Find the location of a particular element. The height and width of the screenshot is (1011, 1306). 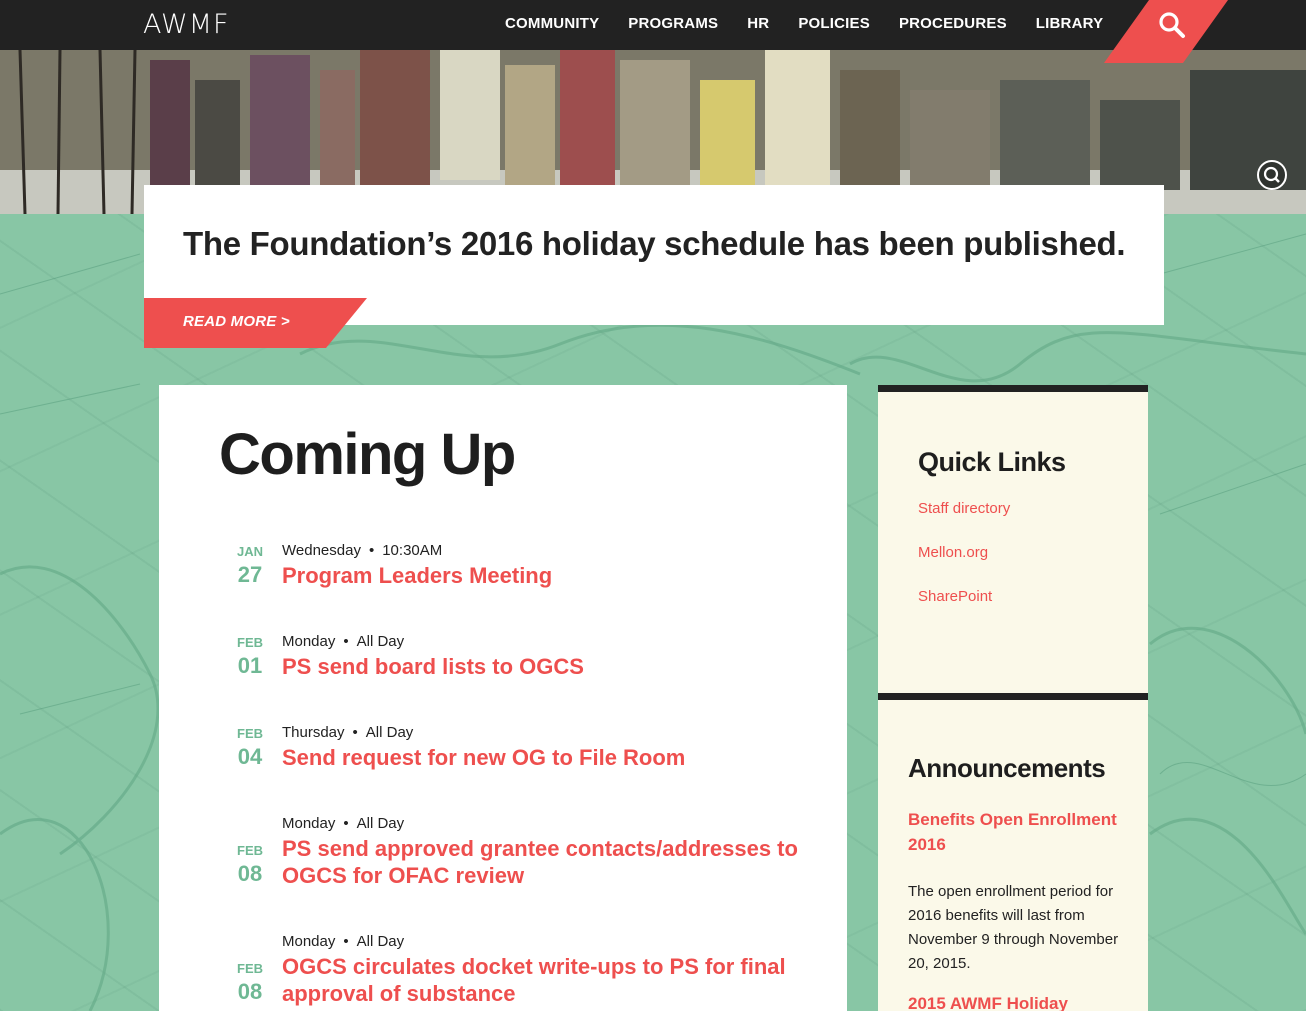

nav-programs: PROGRAMS is located at coordinates (673, 23).